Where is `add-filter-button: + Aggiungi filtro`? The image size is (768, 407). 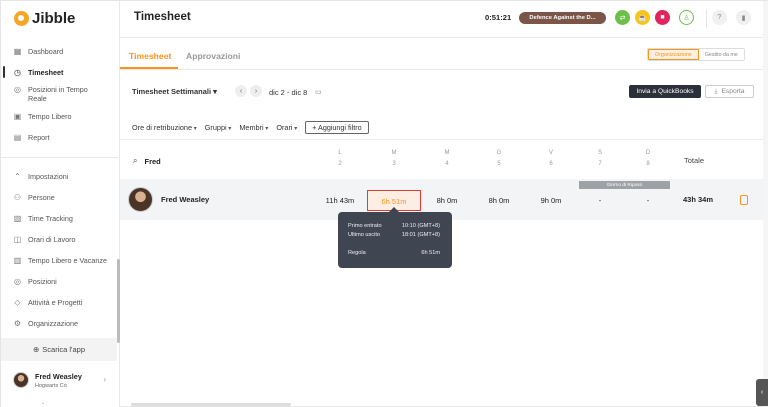 add-filter-button: + Aggiungi filtro is located at coordinates (337, 127).